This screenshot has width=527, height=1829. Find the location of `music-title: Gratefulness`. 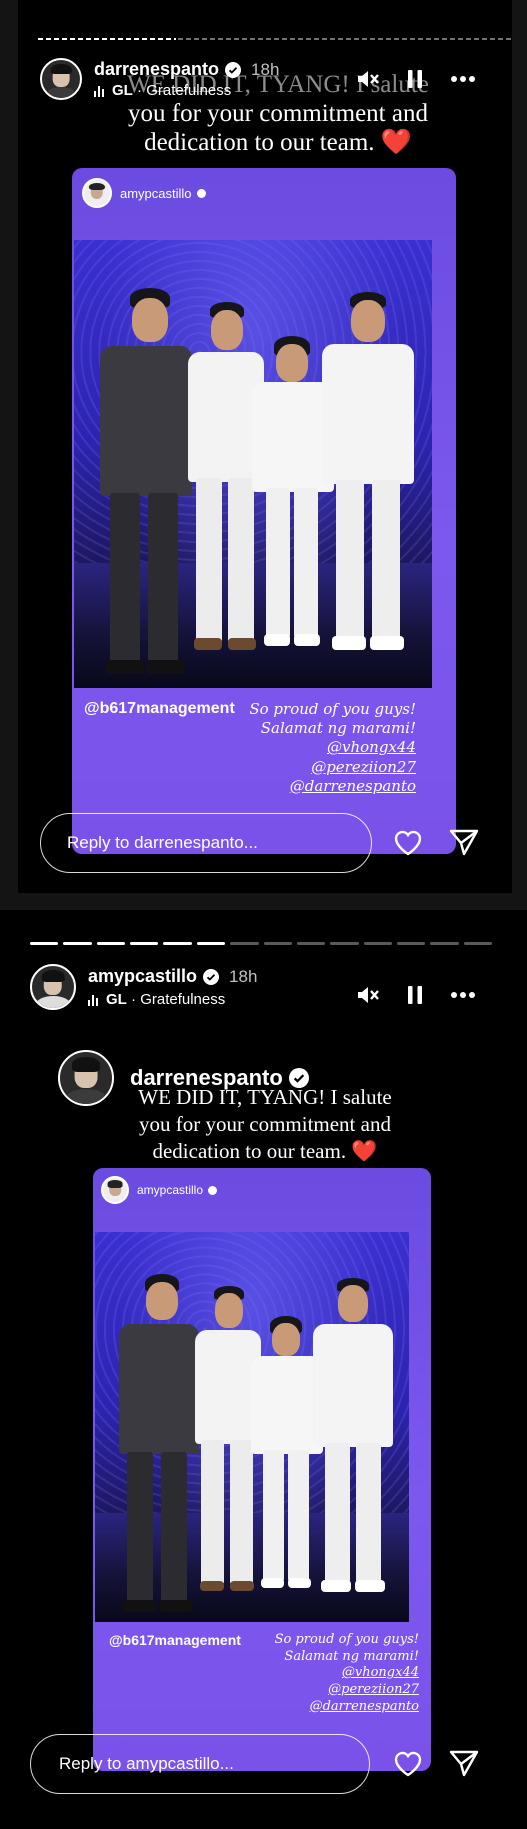

music-title: Gratefulness is located at coordinates (183, 999).